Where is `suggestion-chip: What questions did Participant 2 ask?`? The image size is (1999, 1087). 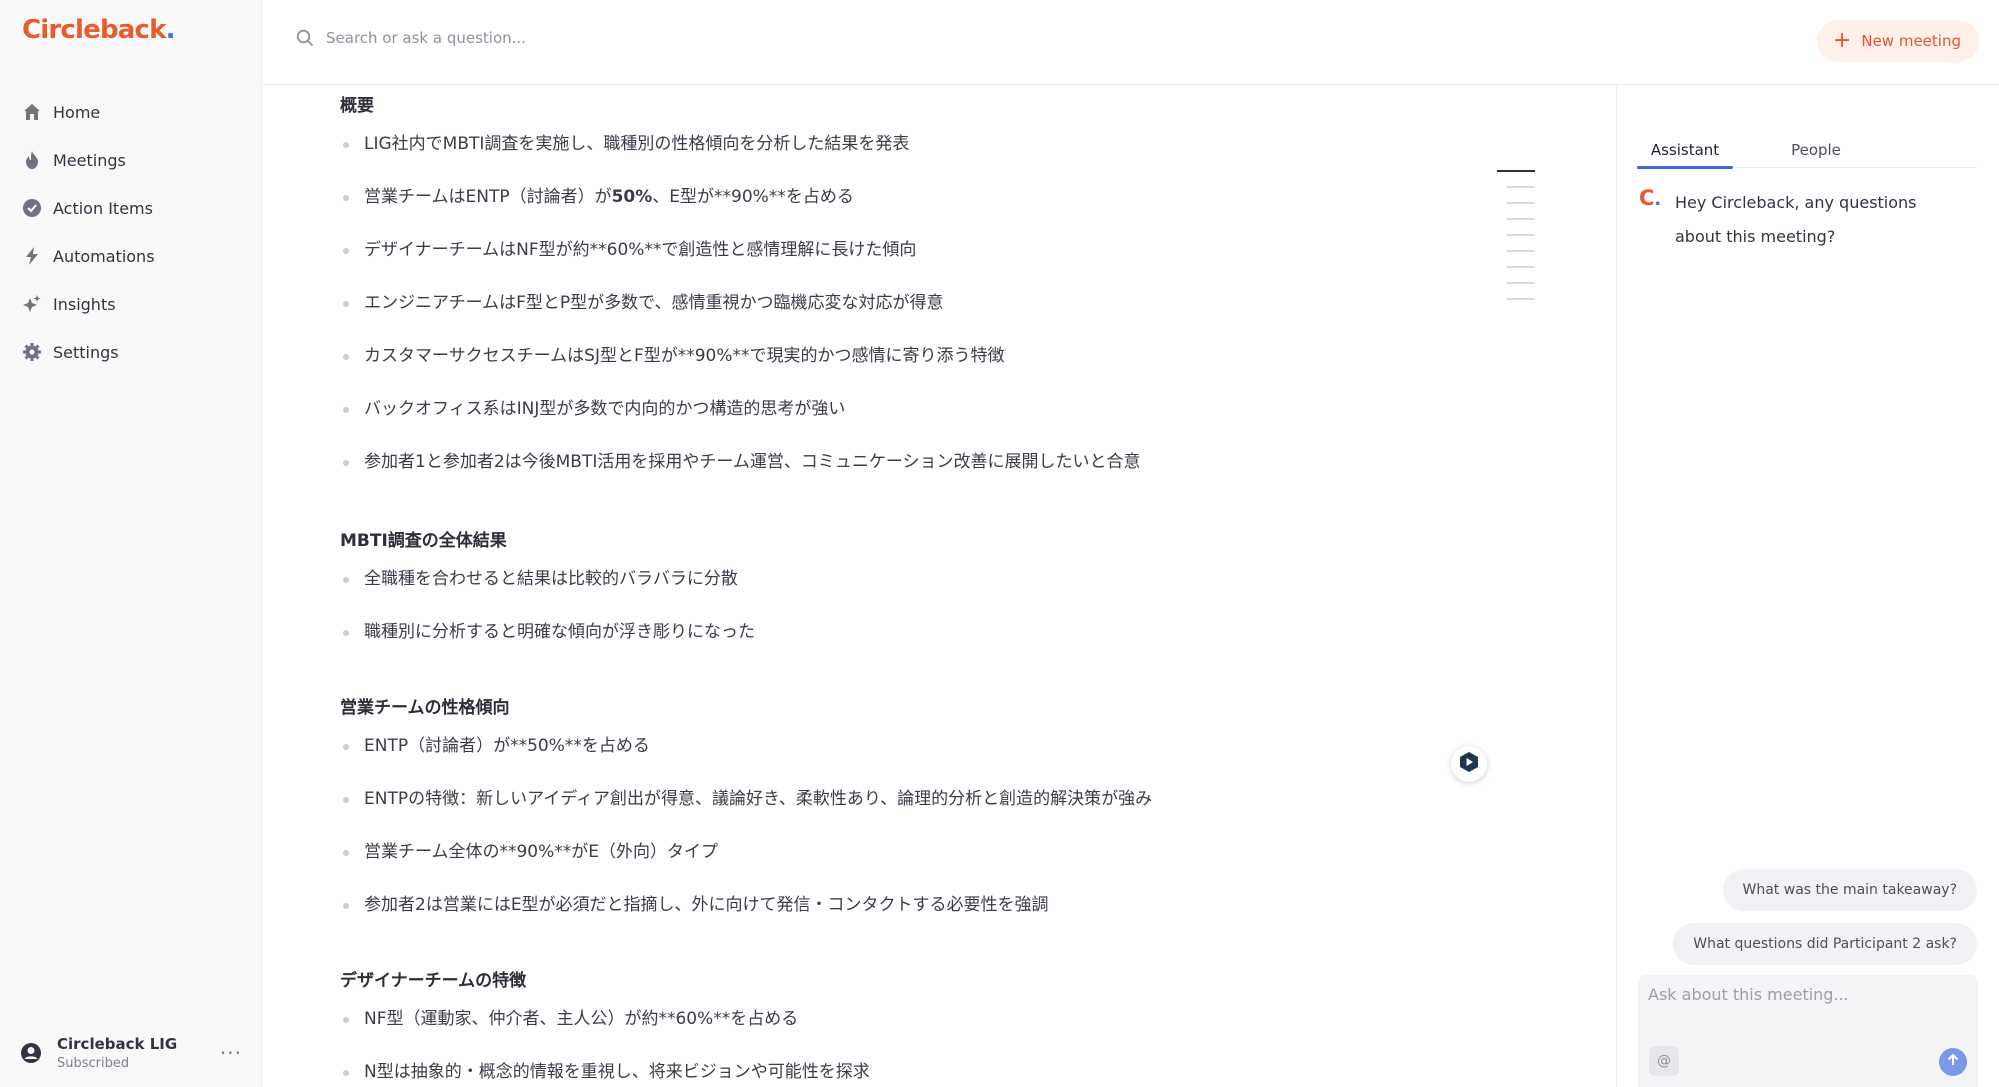 suggestion-chip: What questions did Participant 2 ask? is located at coordinates (1825, 944).